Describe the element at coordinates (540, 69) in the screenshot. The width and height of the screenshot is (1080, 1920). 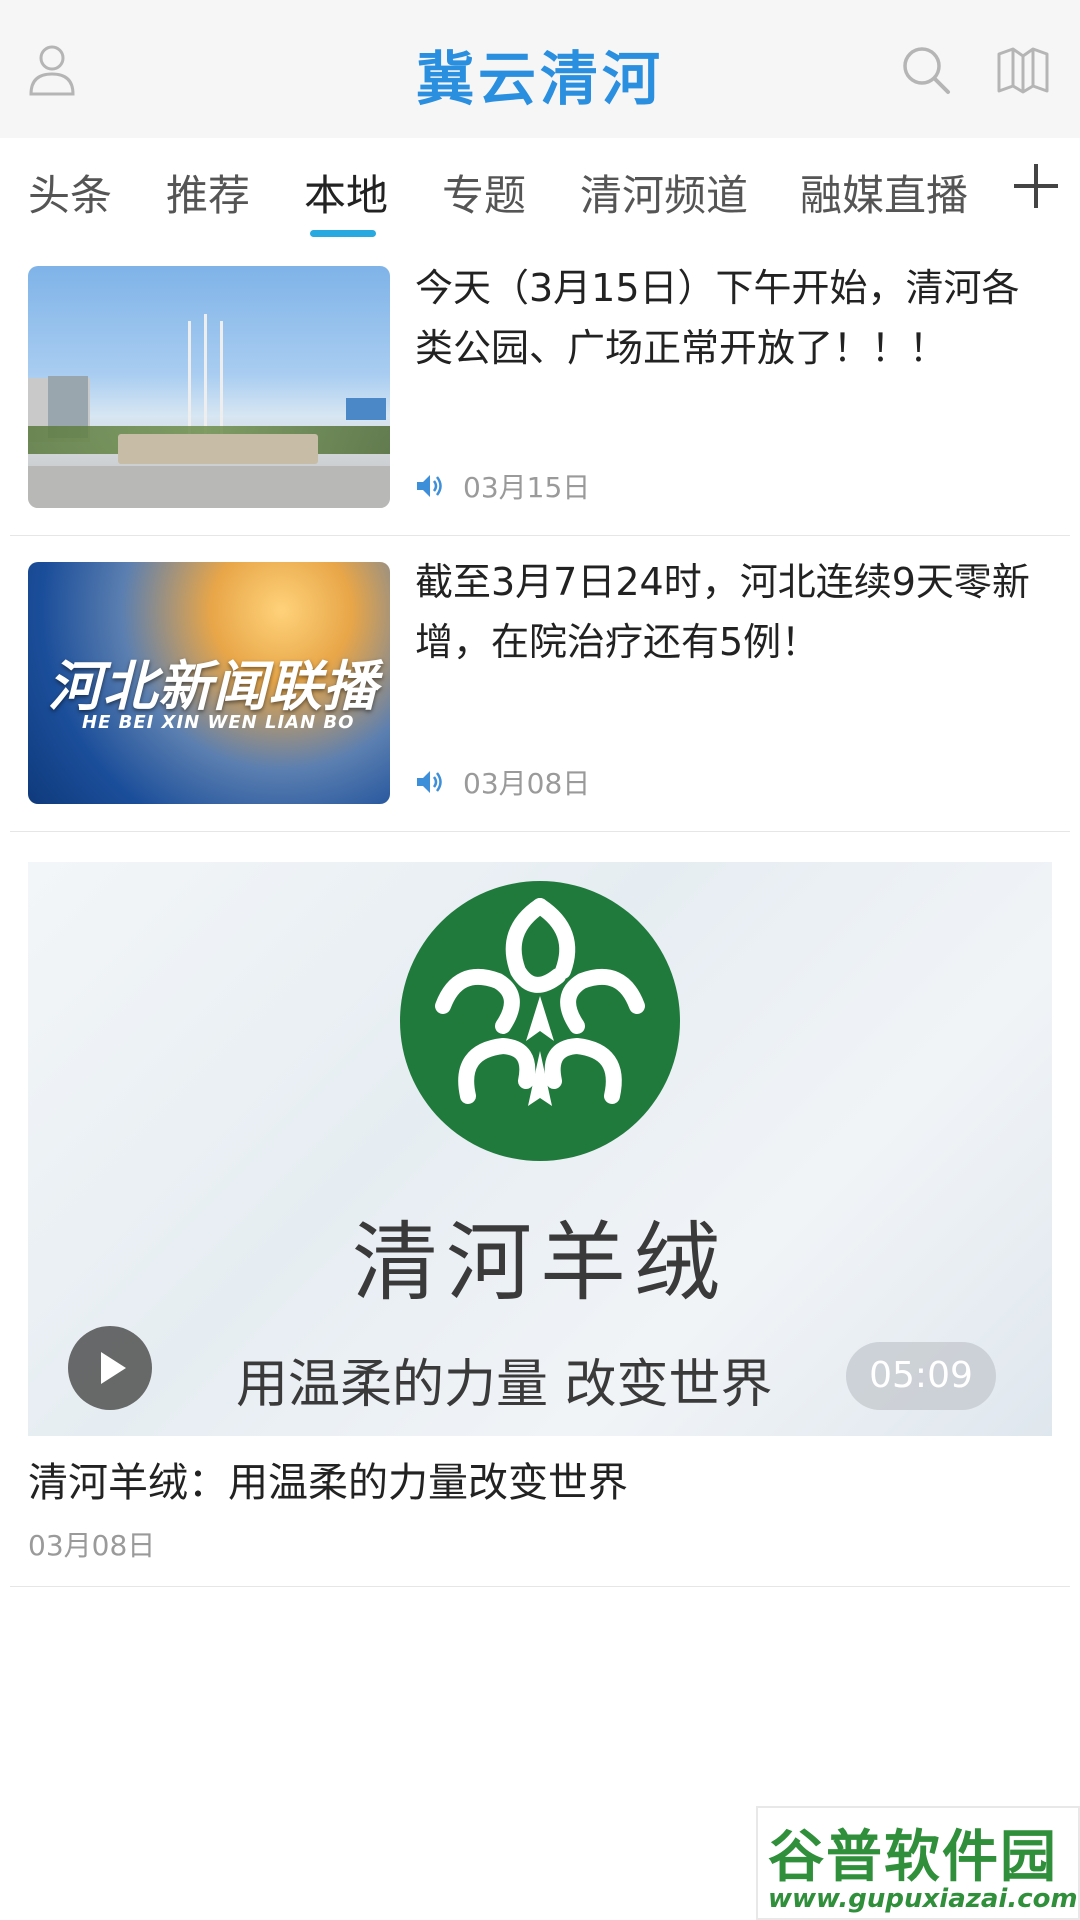
I see `app-header: 冀云清河` at that location.